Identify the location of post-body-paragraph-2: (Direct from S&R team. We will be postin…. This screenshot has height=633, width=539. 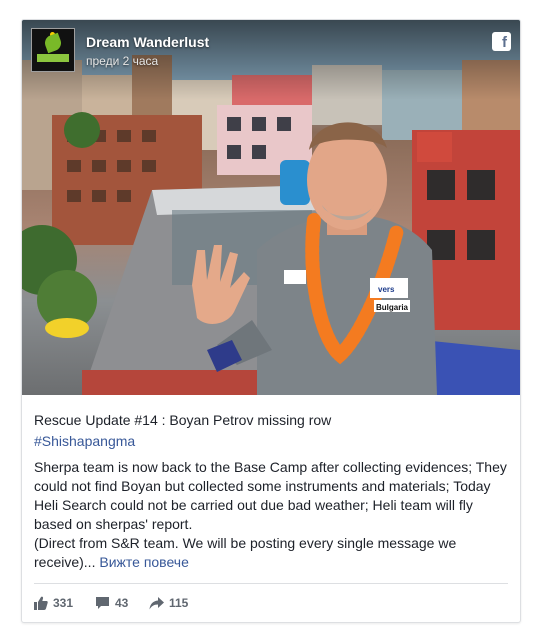
(273, 553).